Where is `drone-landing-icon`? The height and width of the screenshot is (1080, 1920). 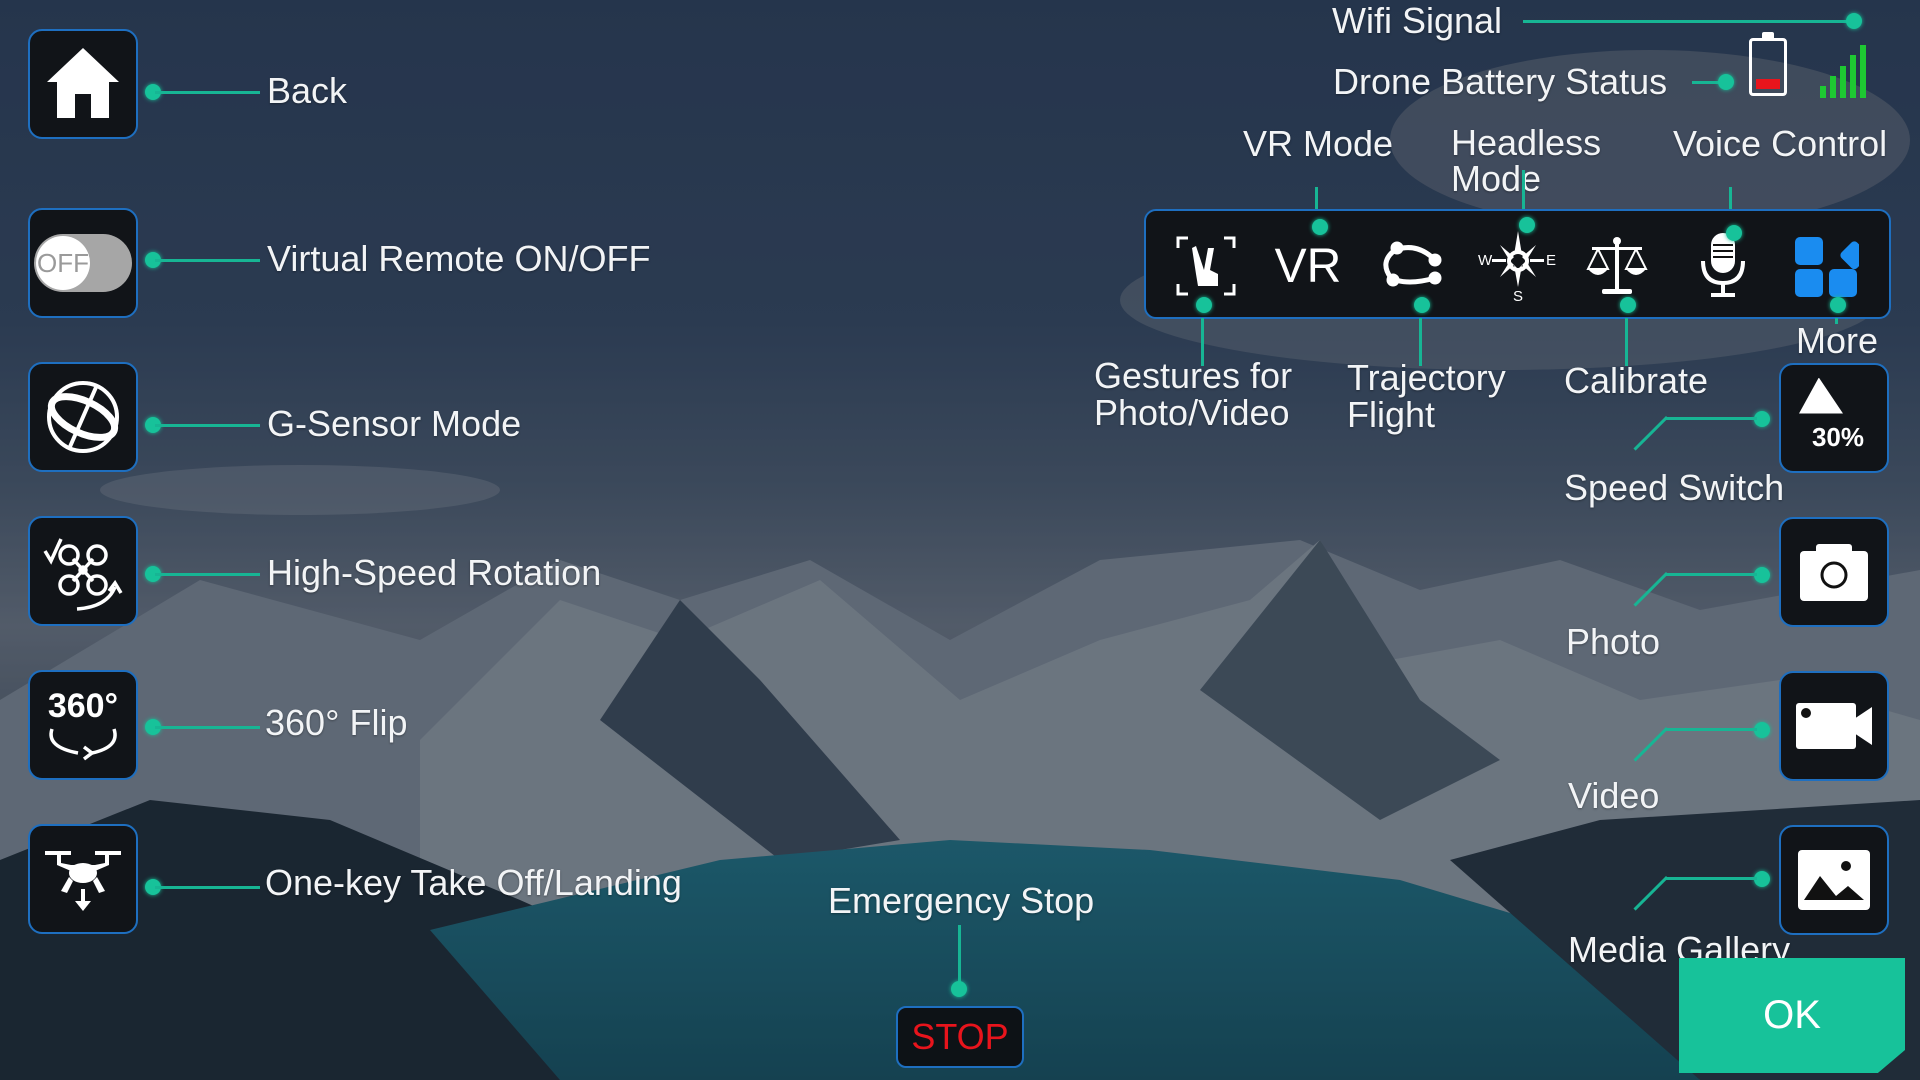 drone-landing-icon is located at coordinates (83, 881).